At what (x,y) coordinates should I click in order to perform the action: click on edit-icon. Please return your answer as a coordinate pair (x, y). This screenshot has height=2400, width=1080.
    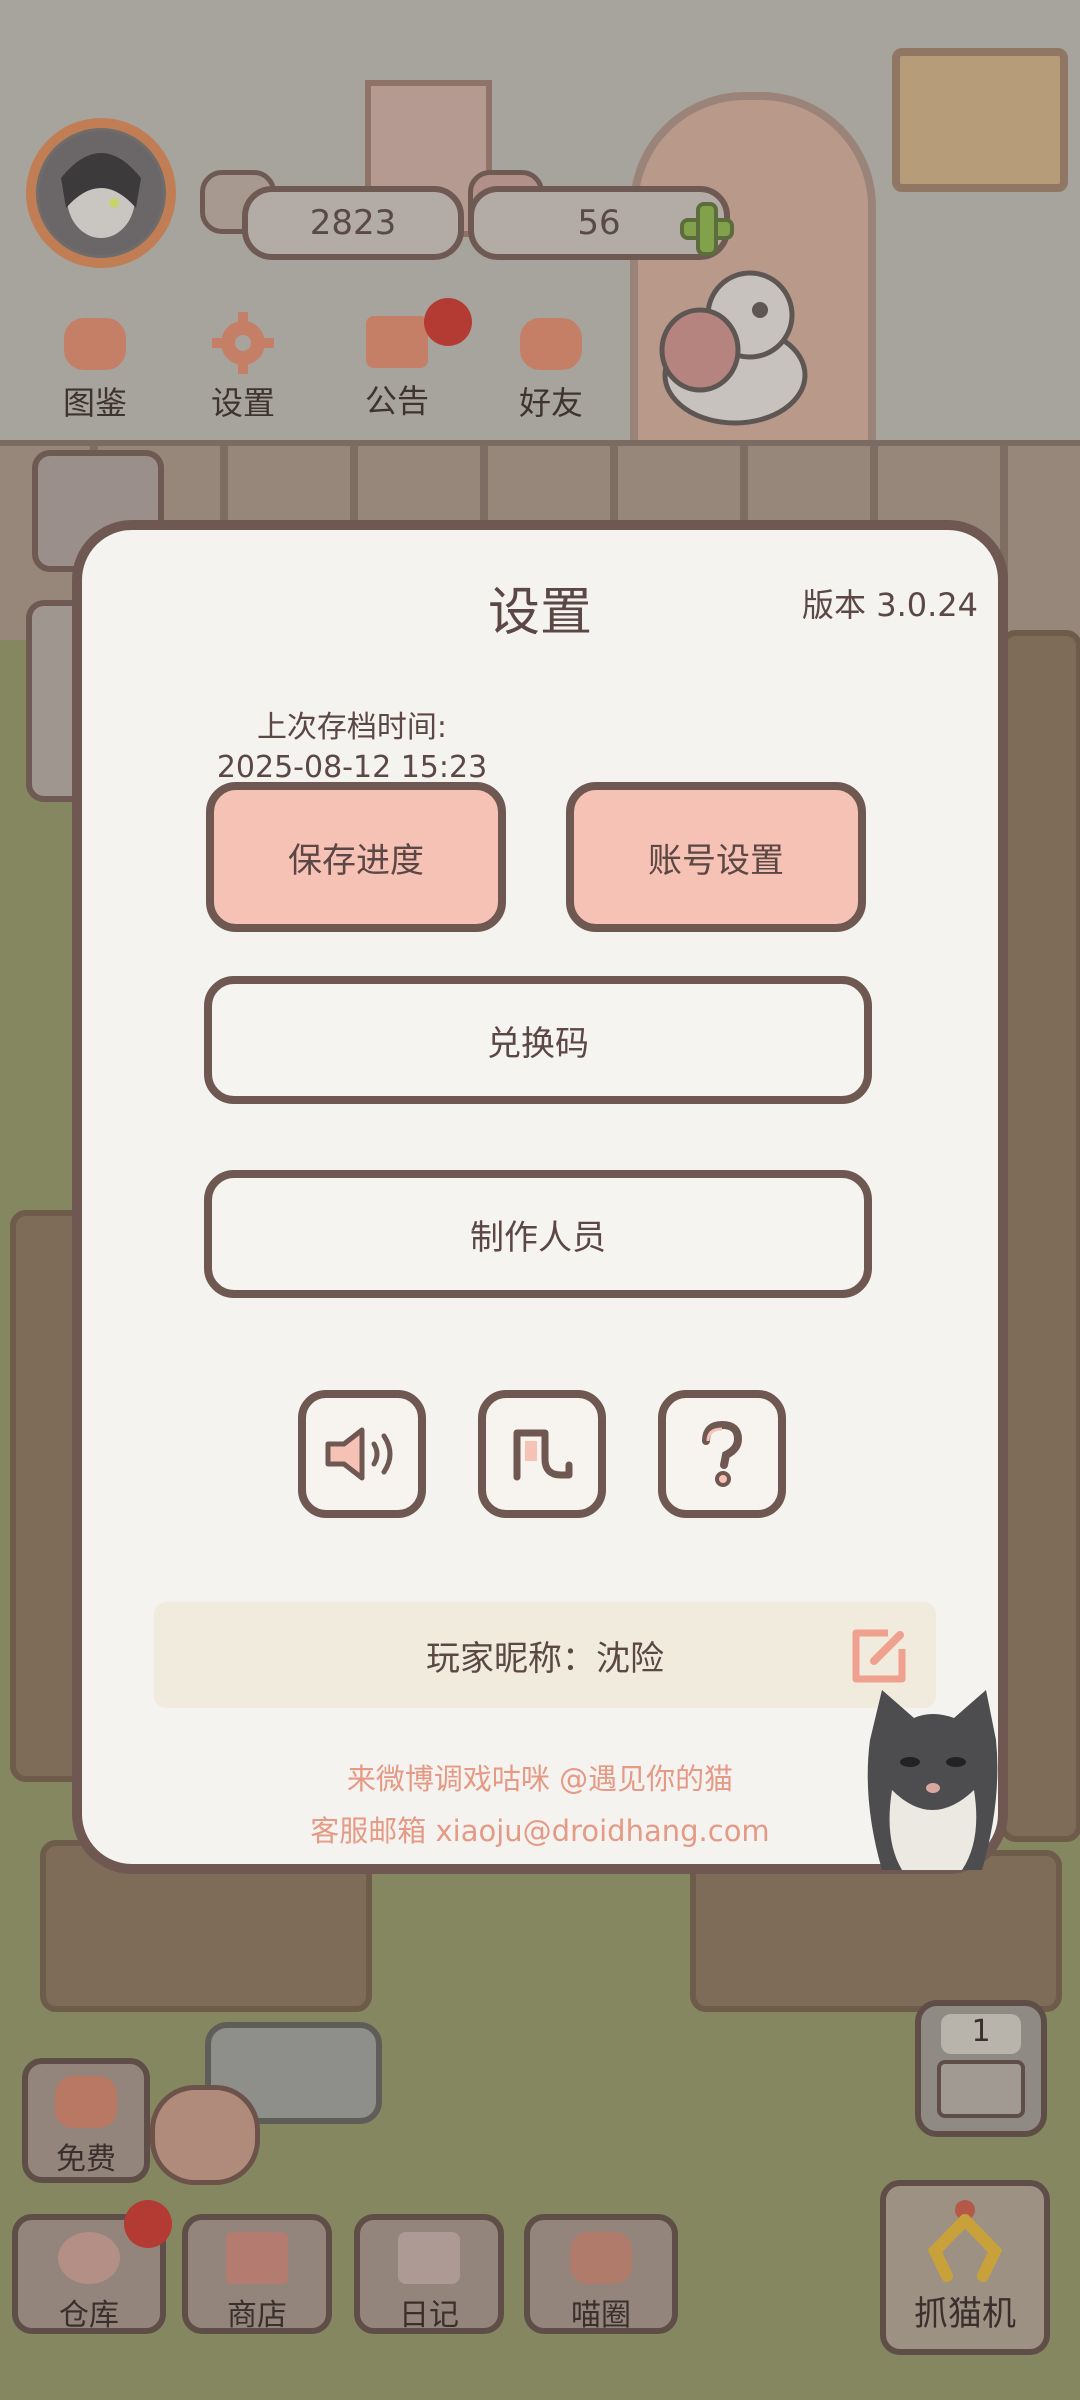
    Looking at the image, I should click on (879, 1656).